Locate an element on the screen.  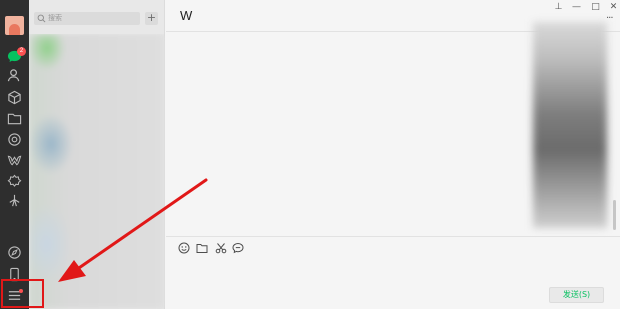
folder-icon is located at coordinates (202, 248).